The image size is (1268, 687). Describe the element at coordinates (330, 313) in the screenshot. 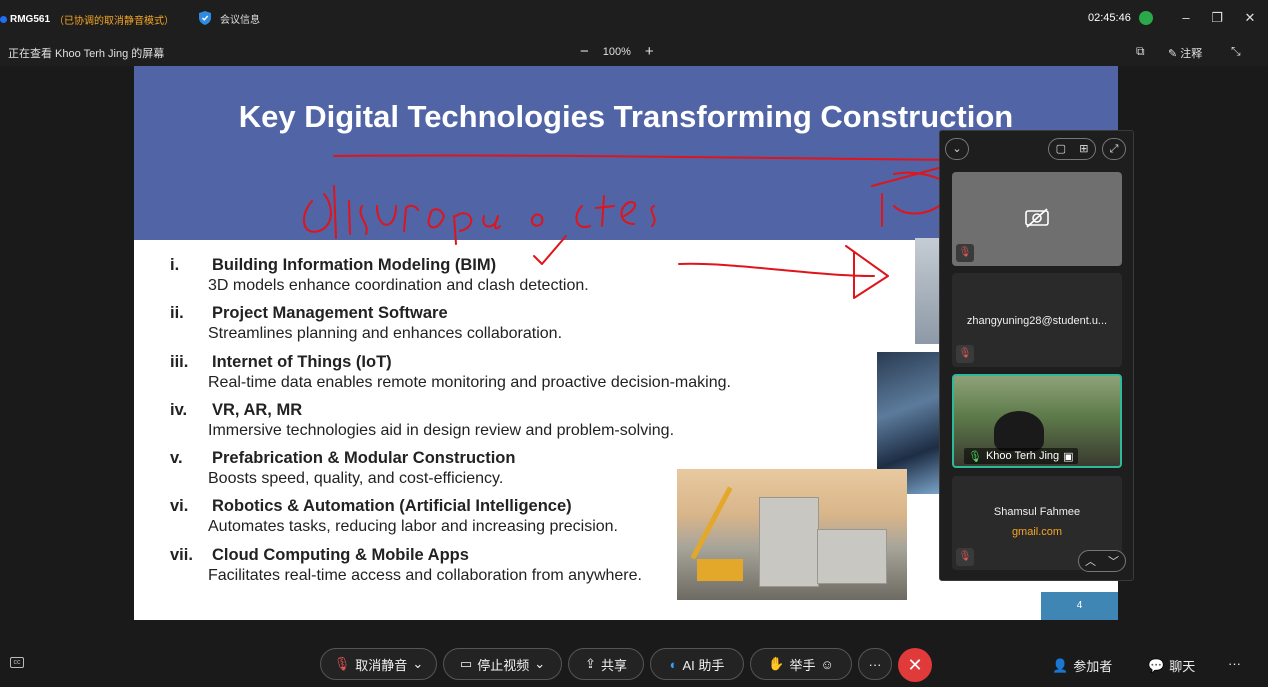

I see `item-heading: Project Management Software` at that location.